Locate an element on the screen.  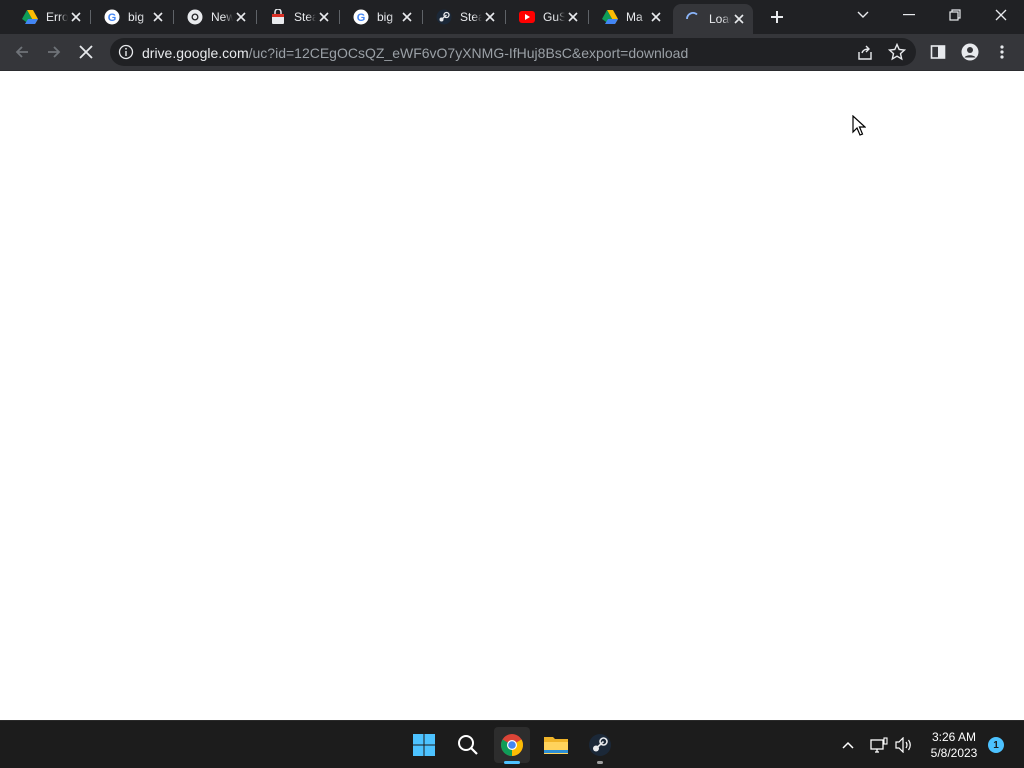
tab-new: New is located at coordinates (215, 17).